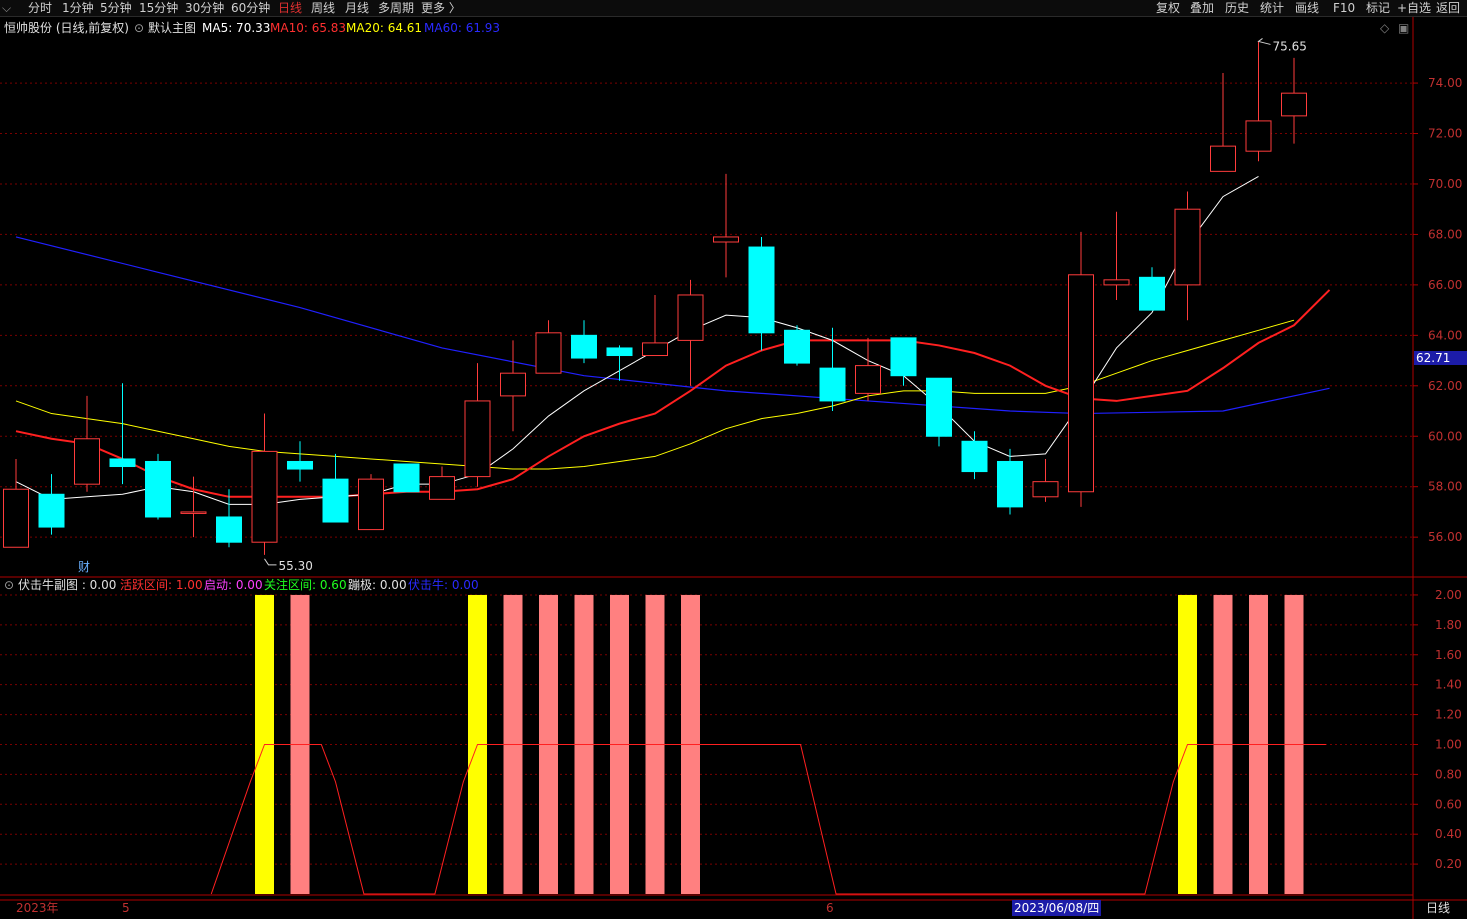 This screenshot has height=919, width=1467. What do you see at coordinates (40, 8) in the screenshot?
I see `period-tab-0: 分时` at bounding box center [40, 8].